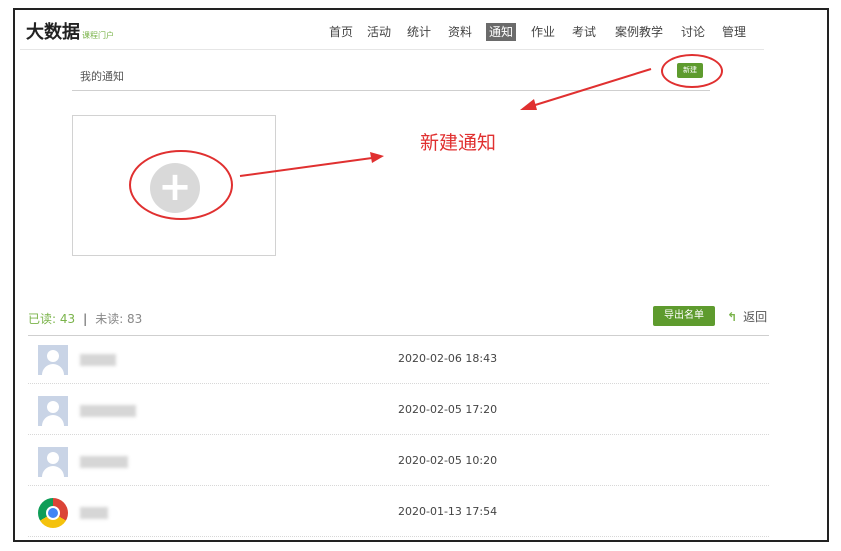 The image size is (841, 551). I want to click on row-time: 2020-02-06 18:43, so click(448, 358).